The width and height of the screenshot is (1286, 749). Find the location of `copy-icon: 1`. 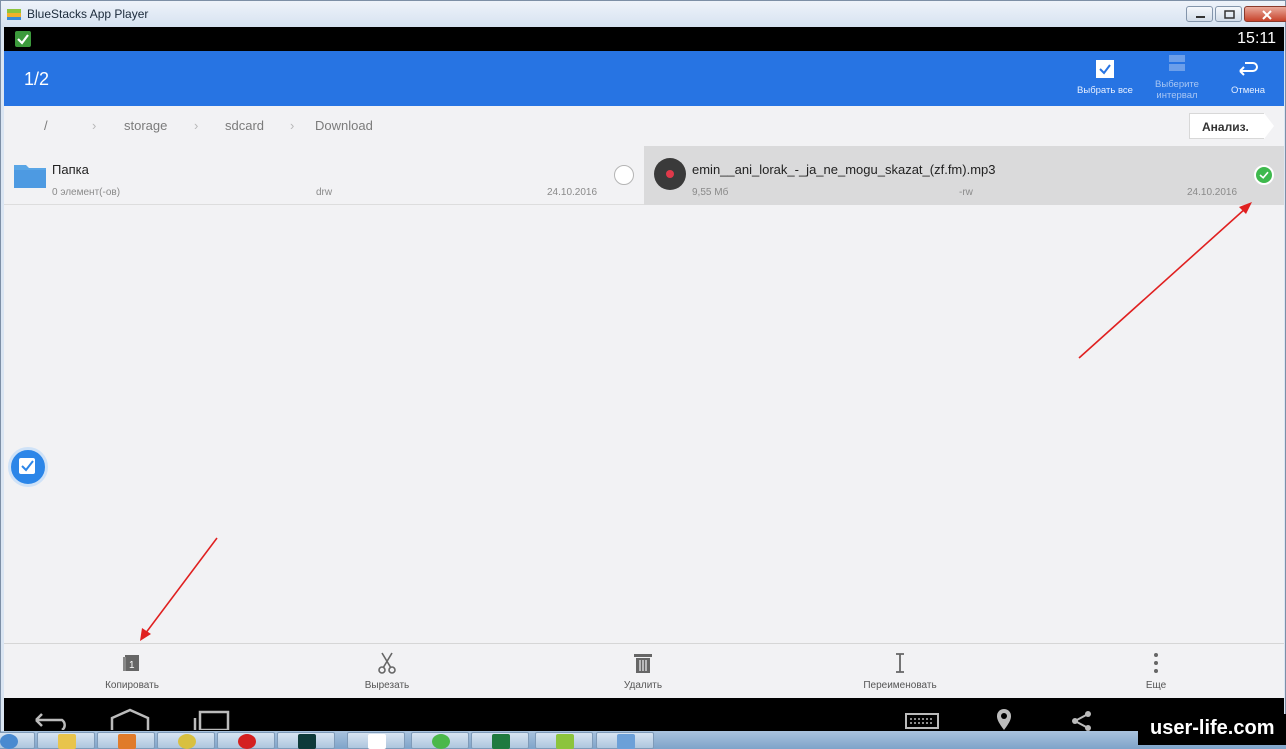

copy-icon: 1 is located at coordinates (131, 663).